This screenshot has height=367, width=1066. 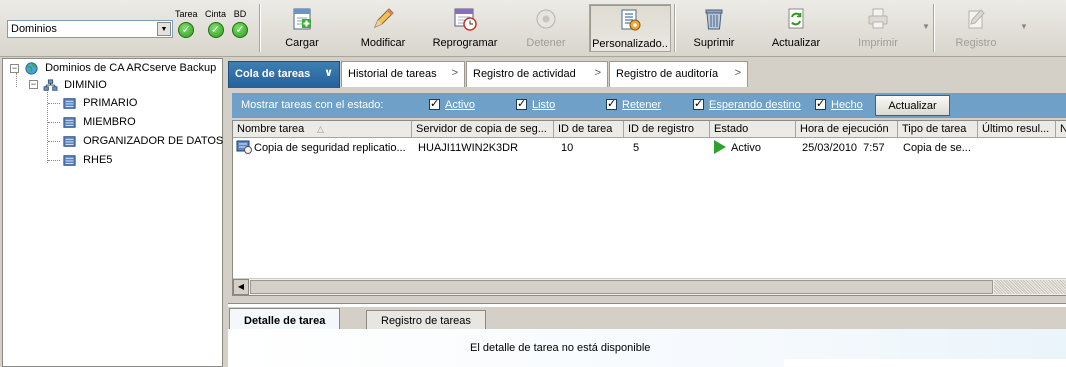 I want to click on filter-done-checkbox: Hecho, so click(x=839, y=104).